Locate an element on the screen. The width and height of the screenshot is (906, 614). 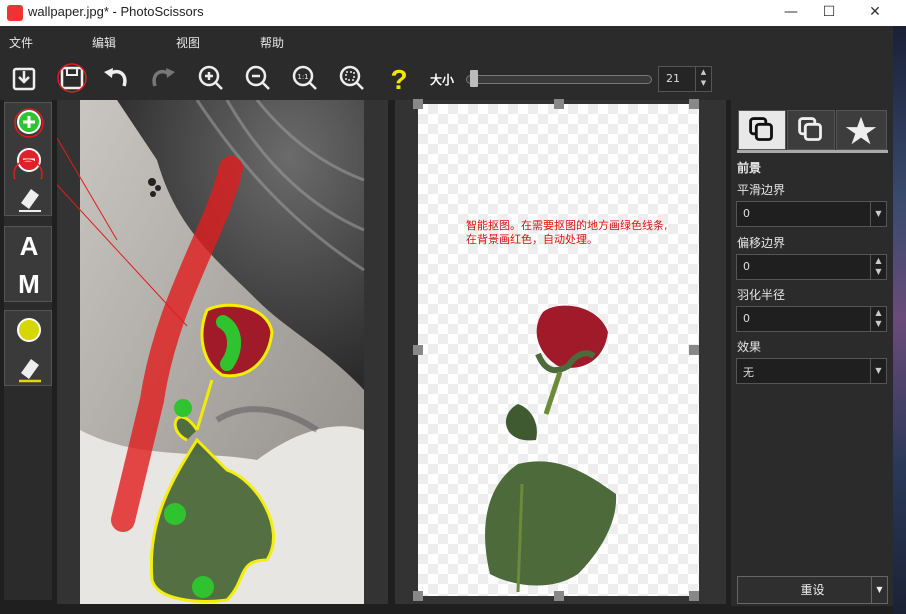
eraser-tool is located at coordinates (29, 198).